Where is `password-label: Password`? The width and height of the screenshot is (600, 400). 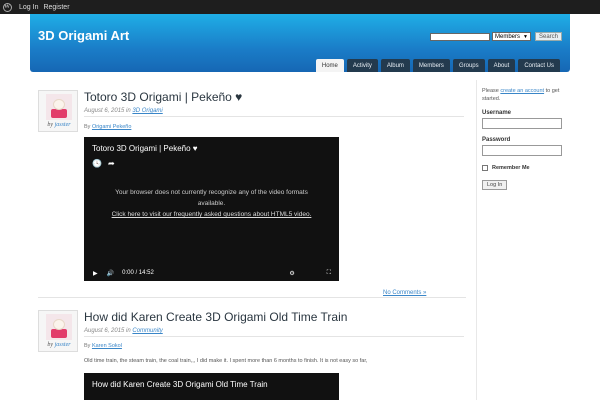
password-label: Password is located at coordinates (496, 140).